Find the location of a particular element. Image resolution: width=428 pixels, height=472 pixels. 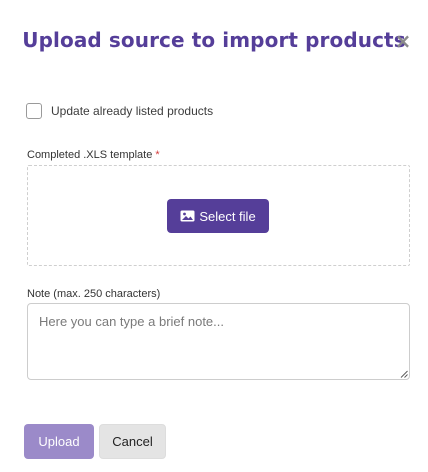

upload-button: Upload is located at coordinates (59, 441).